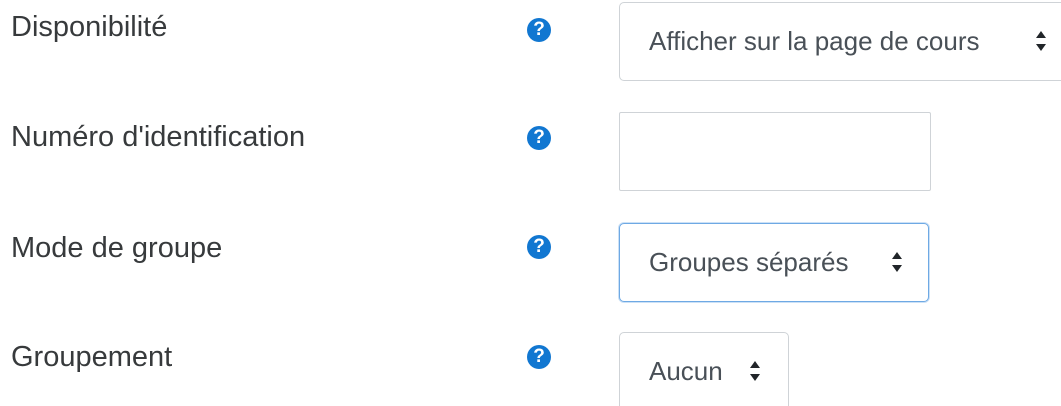 Image resolution: width=1061 pixels, height=406 pixels. Describe the element at coordinates (775, 151) in the screenshot. I see `idnumber-input` at that location.